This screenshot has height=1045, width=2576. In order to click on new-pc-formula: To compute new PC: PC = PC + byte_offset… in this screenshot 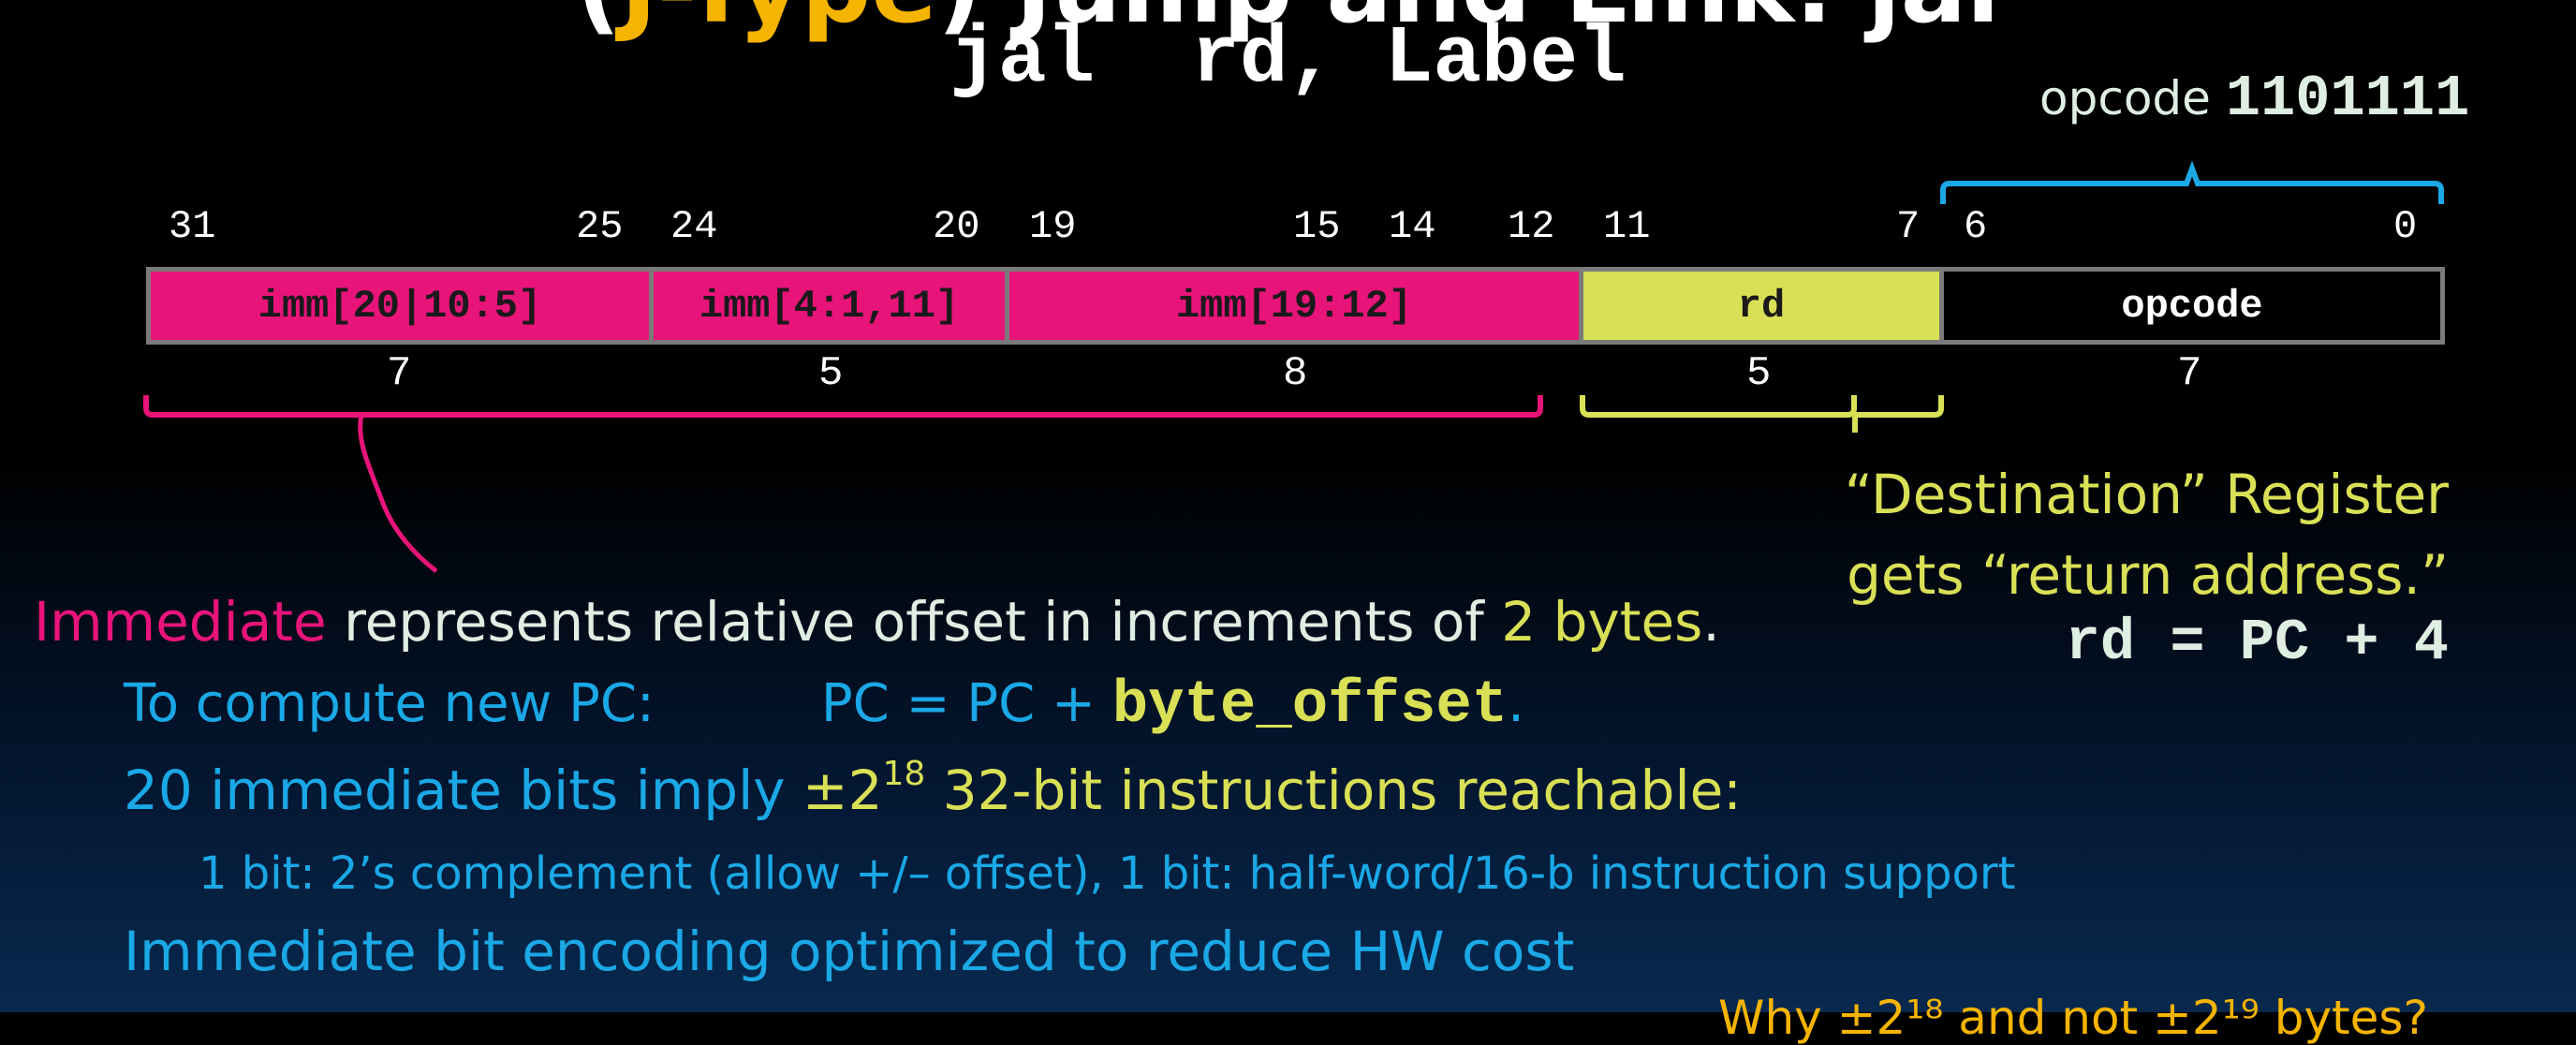, I will do `click(824, 706)`.